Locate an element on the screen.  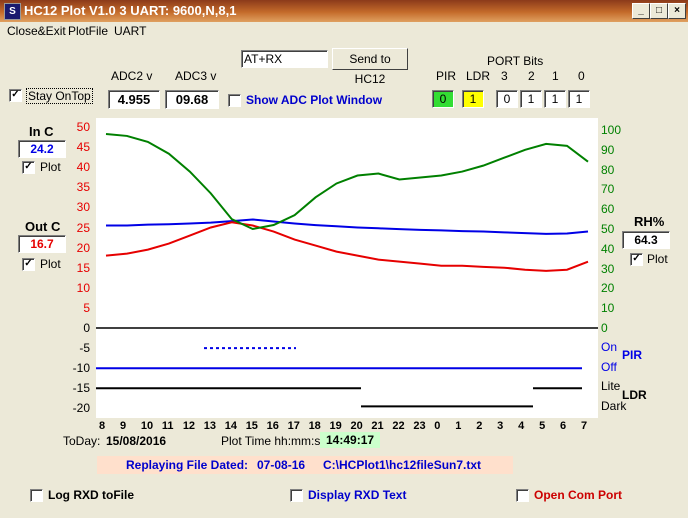
axis-pir-label: PIR is located at coordinates (632, 355).